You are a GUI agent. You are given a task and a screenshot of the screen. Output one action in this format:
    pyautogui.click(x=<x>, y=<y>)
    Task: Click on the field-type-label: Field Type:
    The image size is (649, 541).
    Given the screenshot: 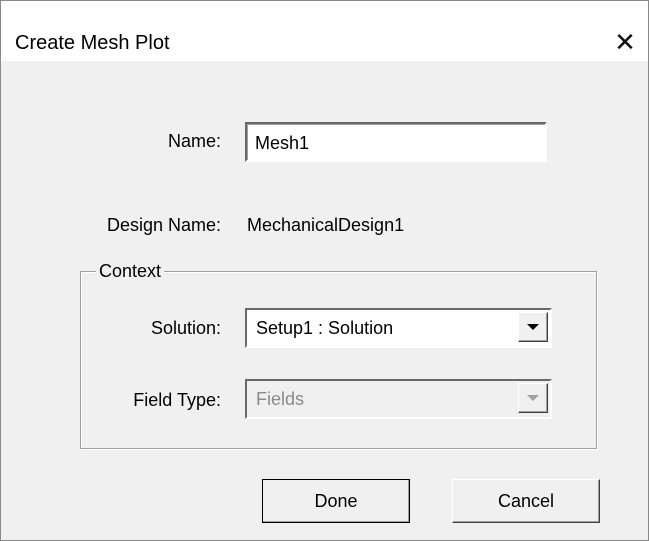 What is the action you would take?
    pyautogui.click(x=177, y=400)
    